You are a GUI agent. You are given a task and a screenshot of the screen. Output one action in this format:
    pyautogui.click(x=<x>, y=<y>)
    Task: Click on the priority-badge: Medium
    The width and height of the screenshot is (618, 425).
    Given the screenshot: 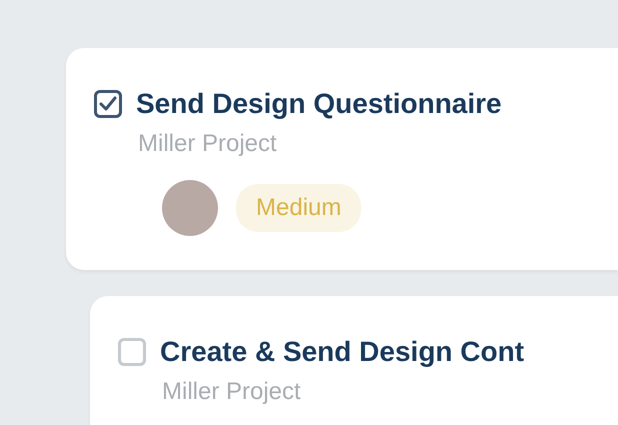 What is the action you would take?
    pyautogui.click(x=299, y=208)
    